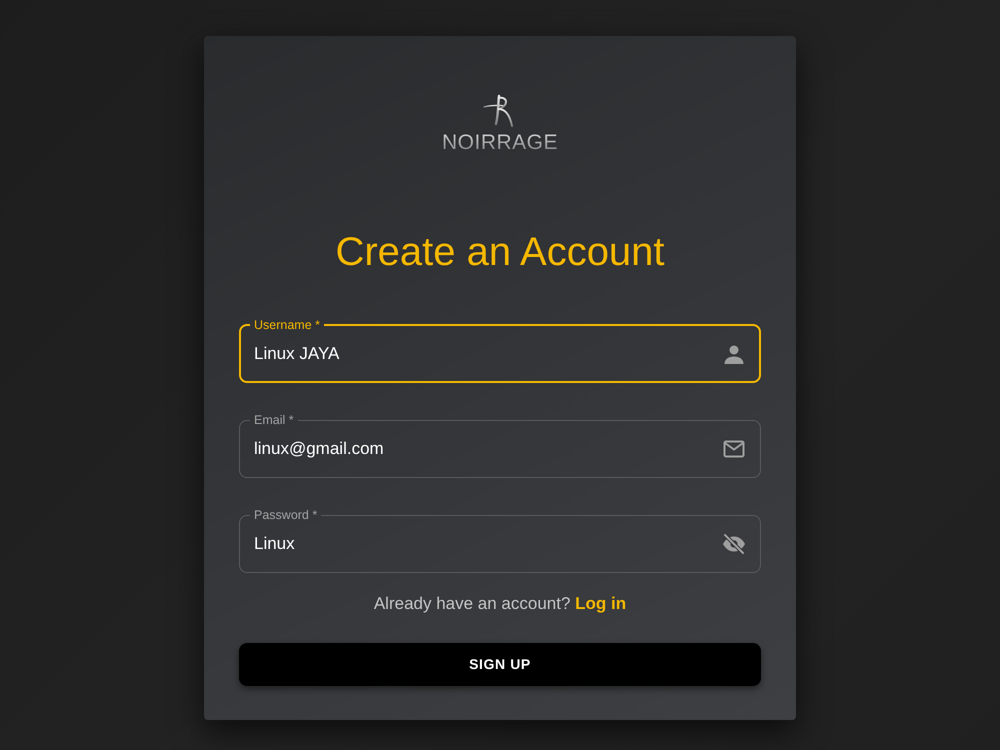 The image size is (1000, 750). Describe the element at coordinates (500, 664) in the screenshot. I see `sign-up-button: SIGN UP` at that location.